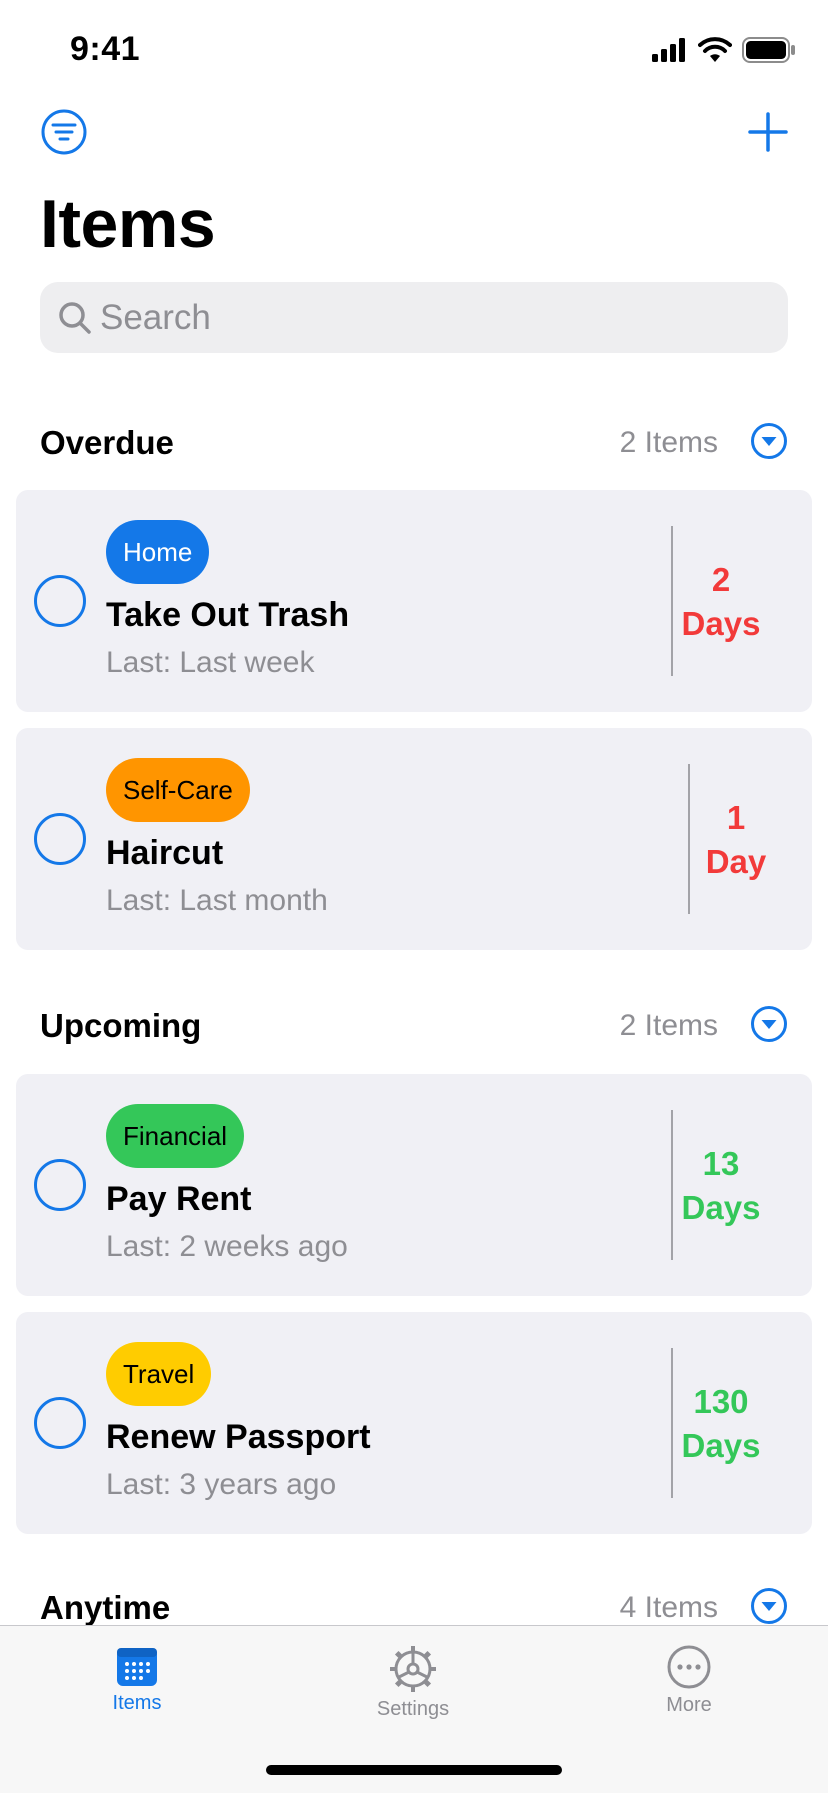  I want to click on due-number: 130, so click(721, 1401).